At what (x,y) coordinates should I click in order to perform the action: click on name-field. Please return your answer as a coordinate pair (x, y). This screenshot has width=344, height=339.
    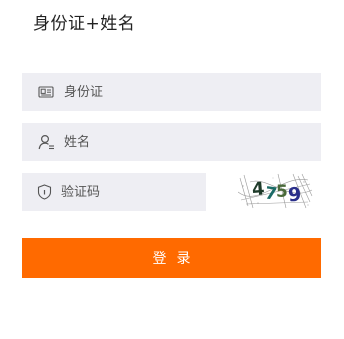
    Looking at the image, I should click on (171, 142).